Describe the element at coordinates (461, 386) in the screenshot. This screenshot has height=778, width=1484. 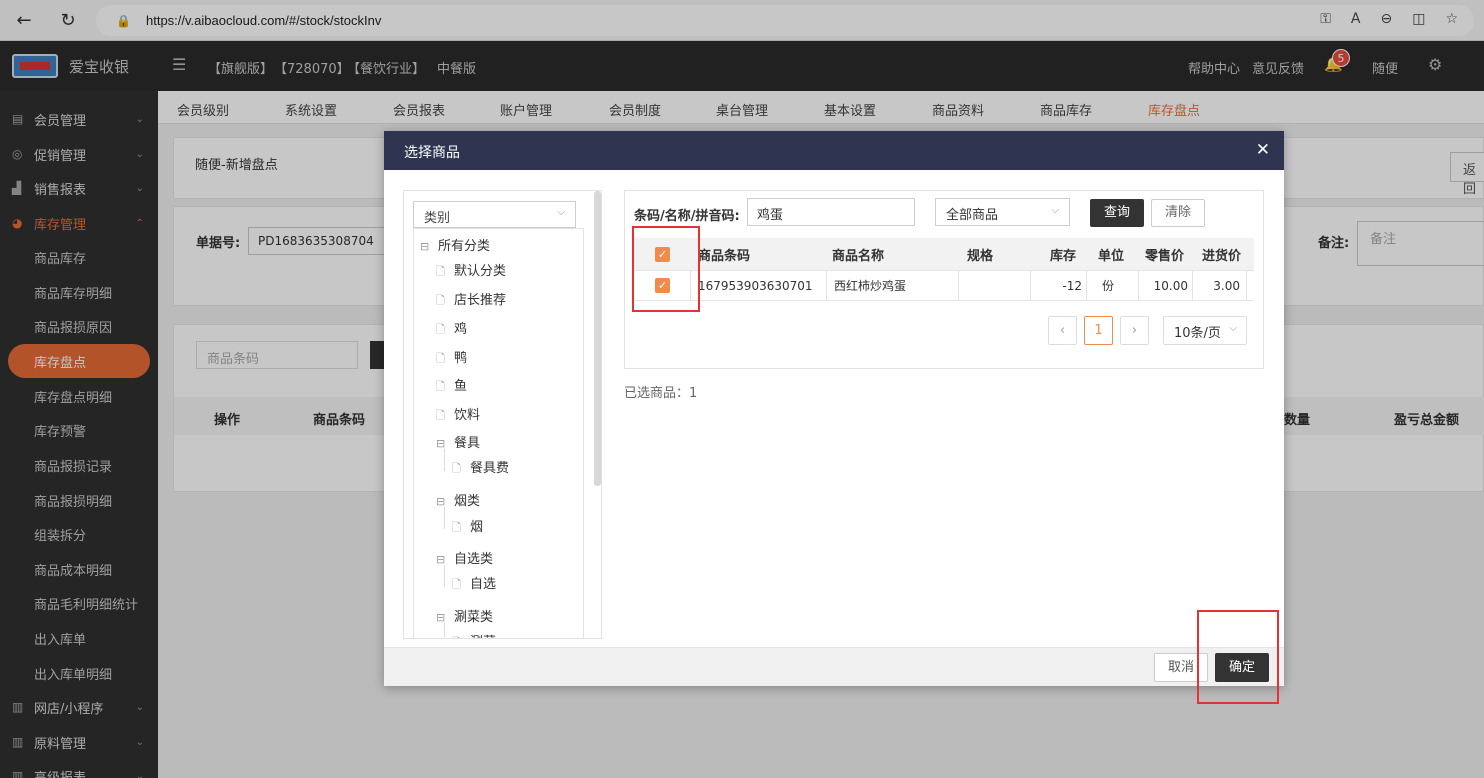
I see `tree-label: 鱼` at that location.